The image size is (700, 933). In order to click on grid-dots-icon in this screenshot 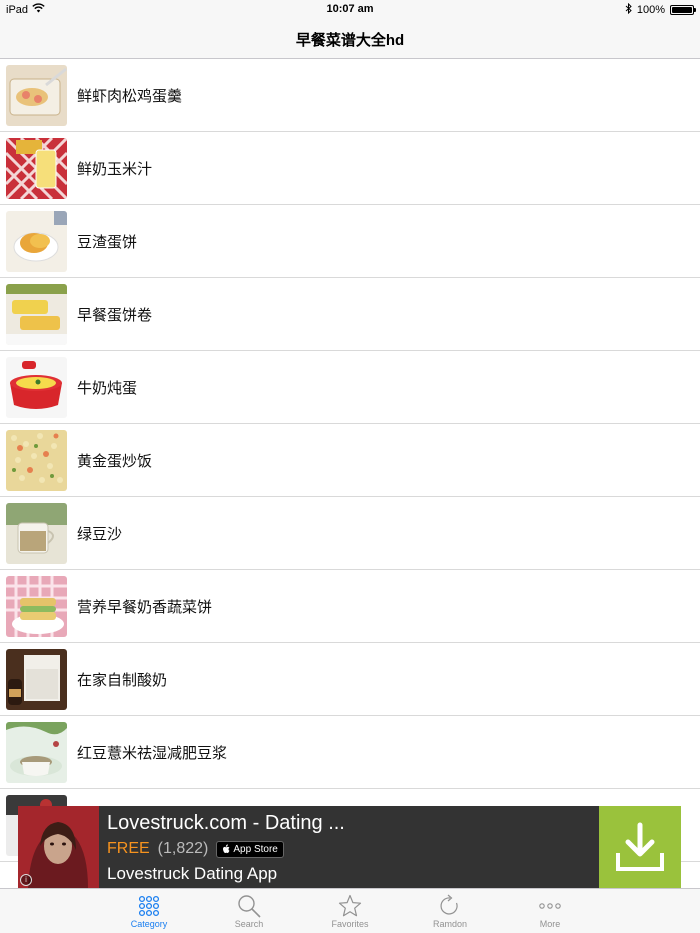, I will do `click(149, 906)`.